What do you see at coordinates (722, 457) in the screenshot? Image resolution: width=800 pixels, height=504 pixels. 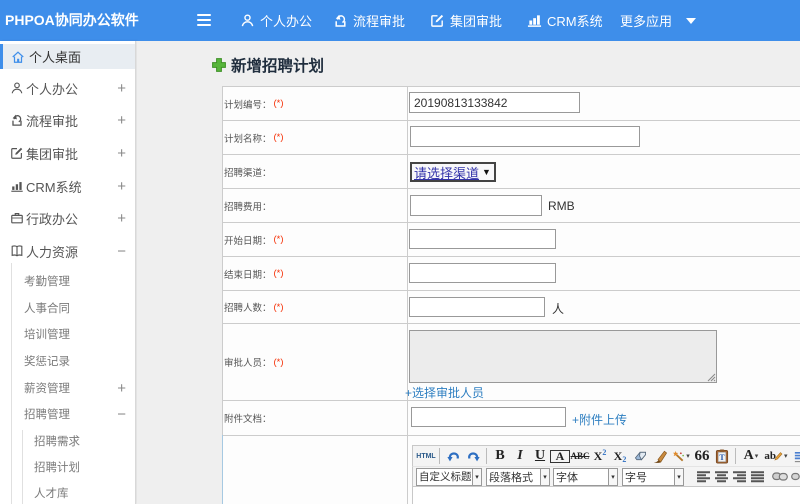 I see `svg-text: T` at bounding box center [722, 457].